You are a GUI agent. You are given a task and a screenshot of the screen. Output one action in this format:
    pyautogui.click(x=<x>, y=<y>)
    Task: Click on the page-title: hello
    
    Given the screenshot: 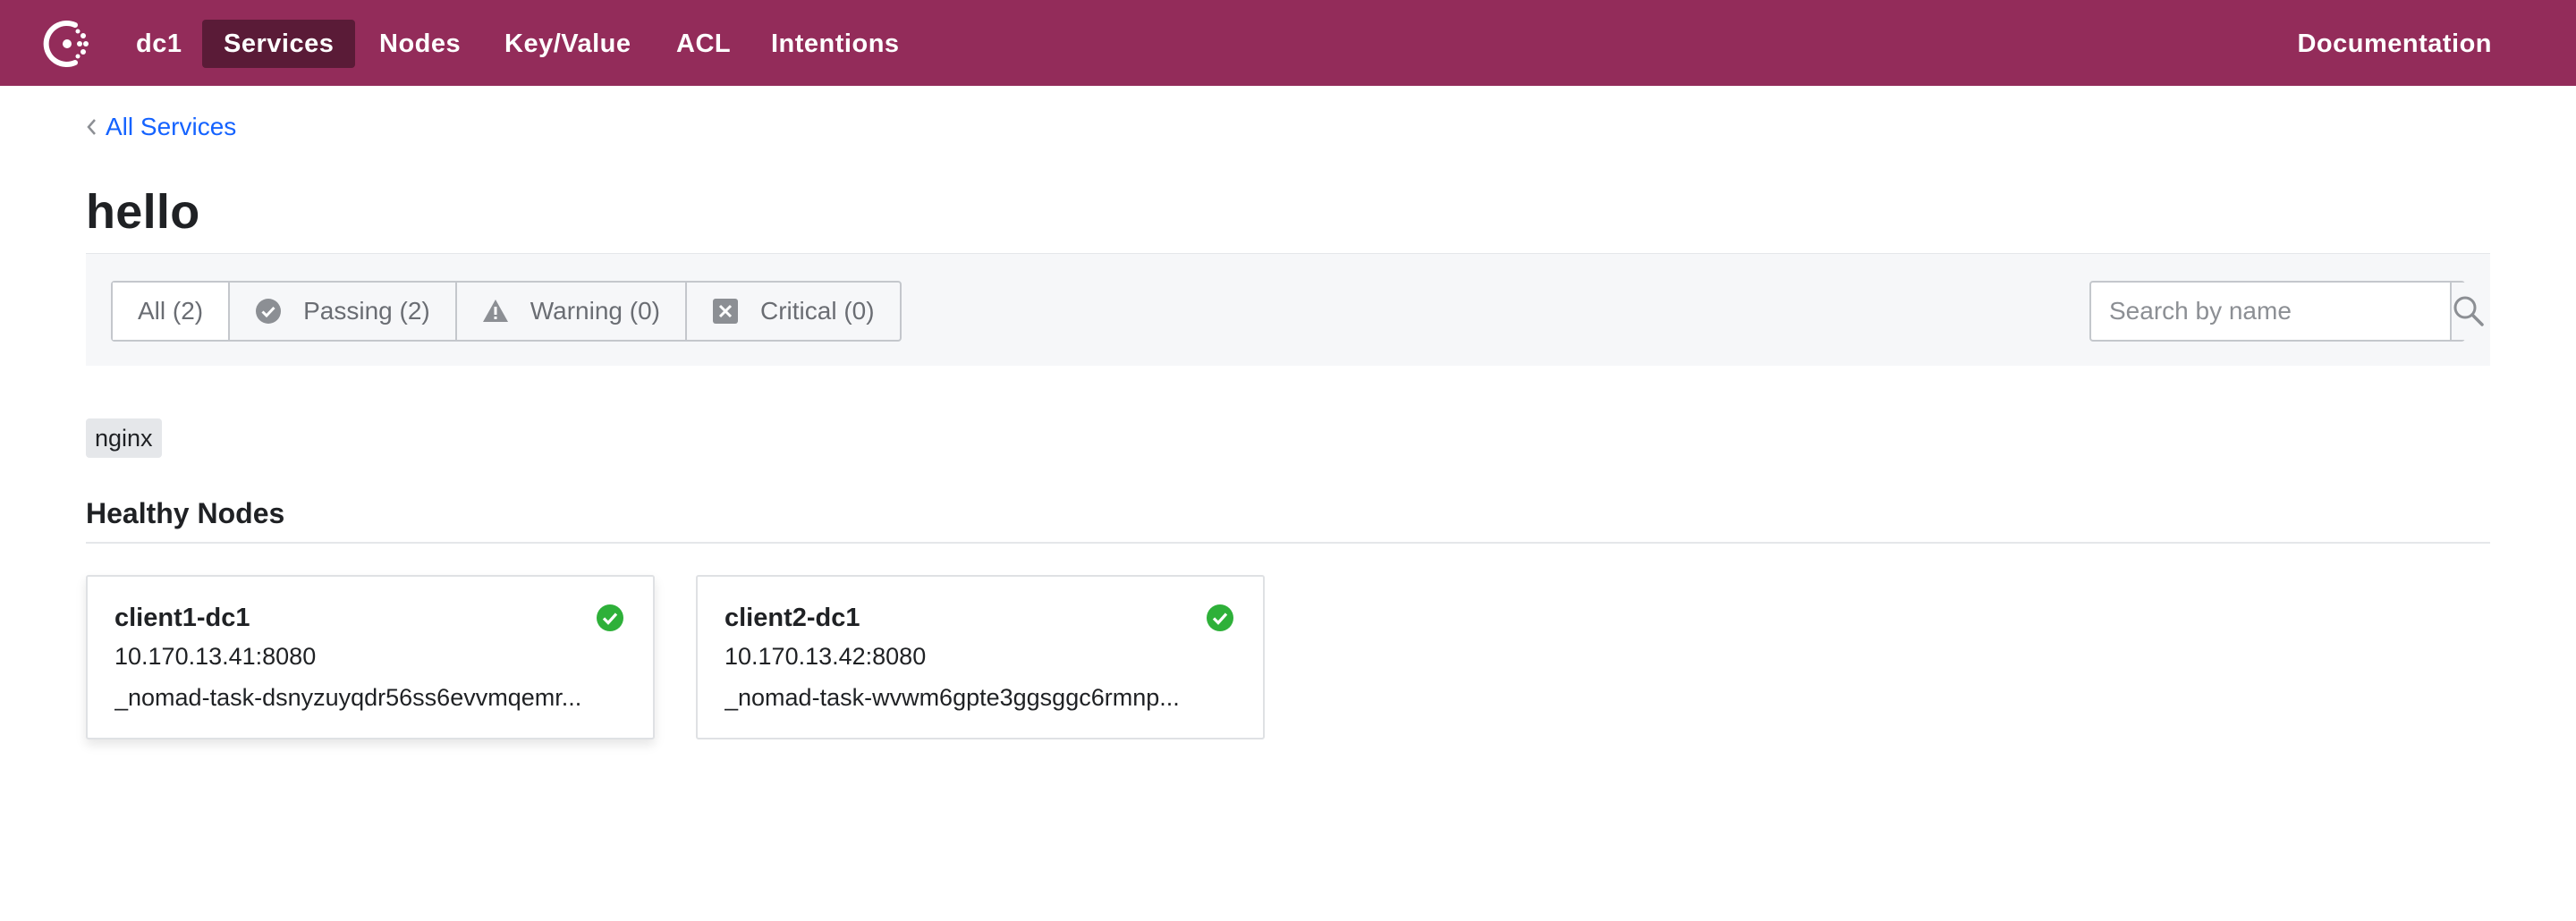 What is the action you would take?
    pyautogui.click(x=143, y=212)
    